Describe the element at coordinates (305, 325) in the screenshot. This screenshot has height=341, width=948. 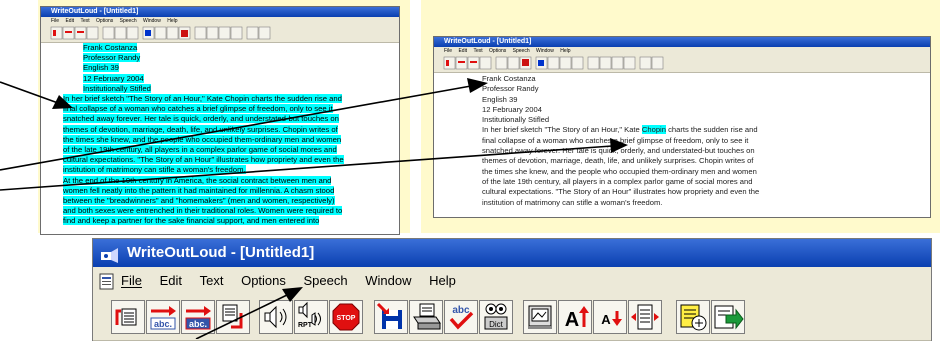
I see `rpt-label: RPT` at that location.